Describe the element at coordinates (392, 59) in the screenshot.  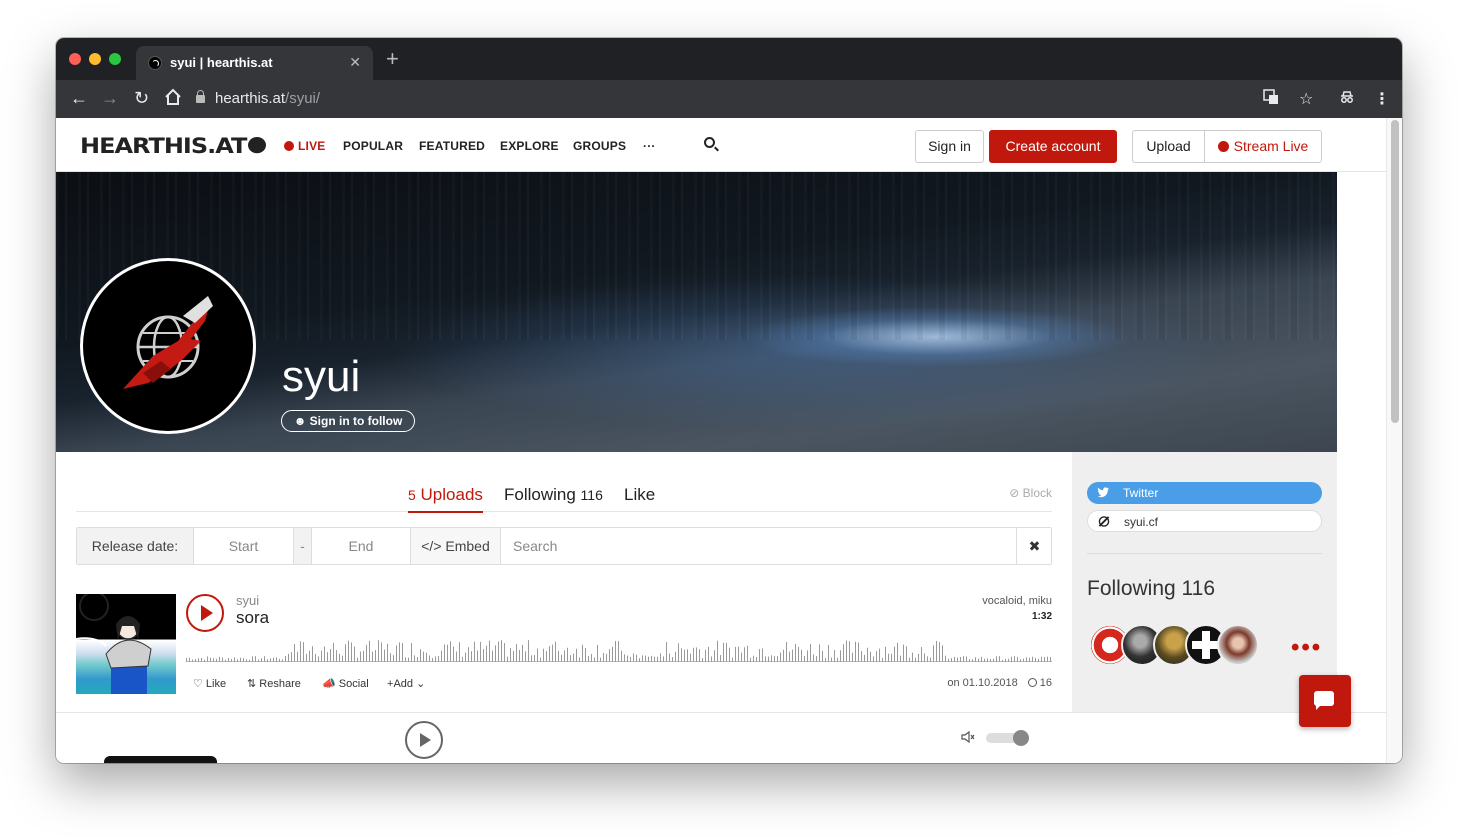
I see `new-tab-button: +` at that location.